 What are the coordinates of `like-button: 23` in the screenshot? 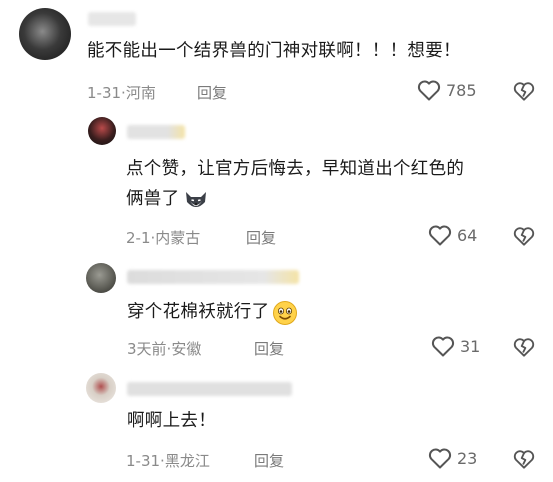 It's located at (452, 458).